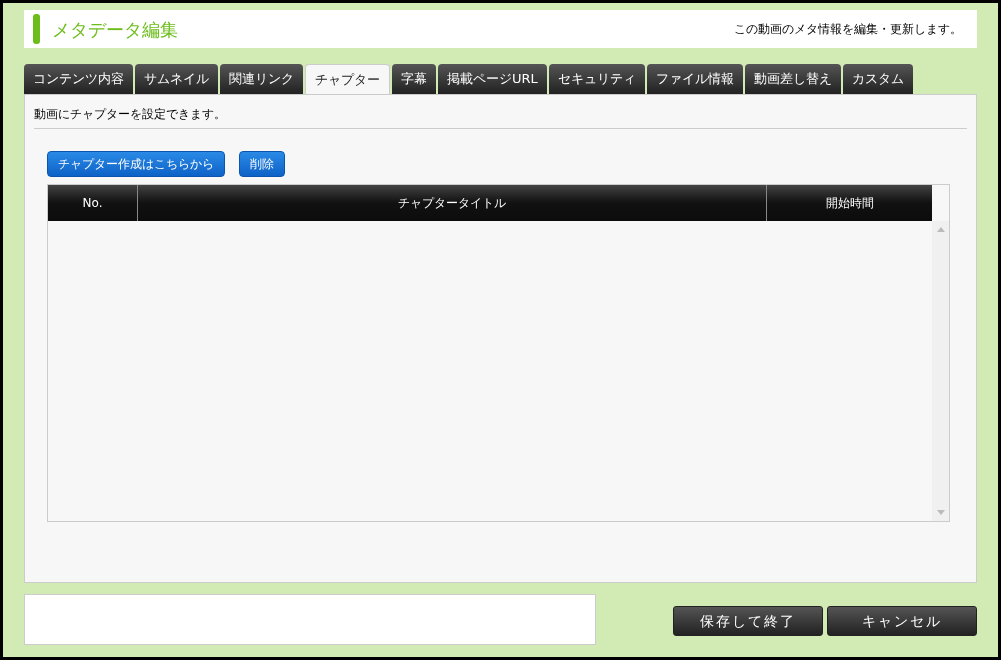  What do you see at coordinates (848, 29) in the screenshot?
I see `header-description: この動画のメタ情報を編集・更新します。` at bounding box center [848, 29].